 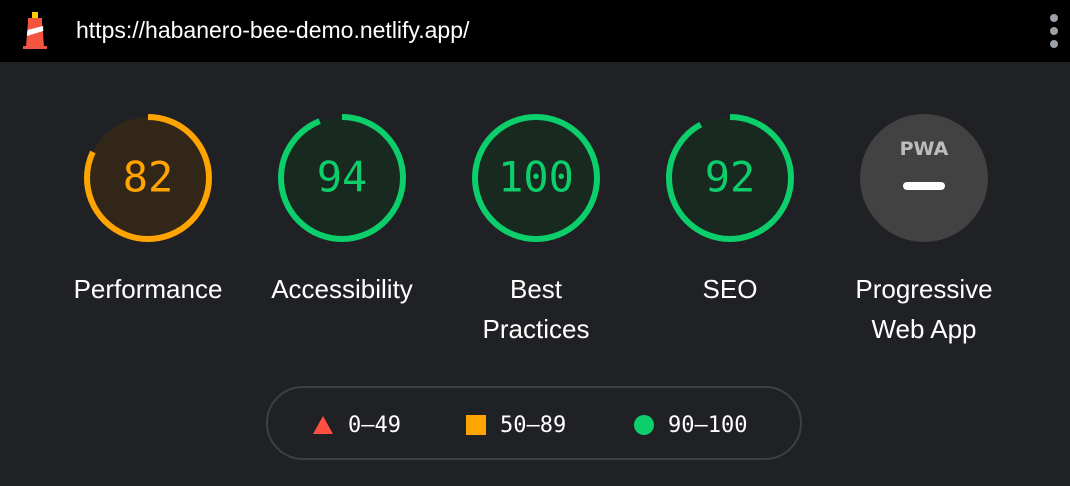 I want to click on pwa-badge-icon: PWA, so click(x=924, y=178).